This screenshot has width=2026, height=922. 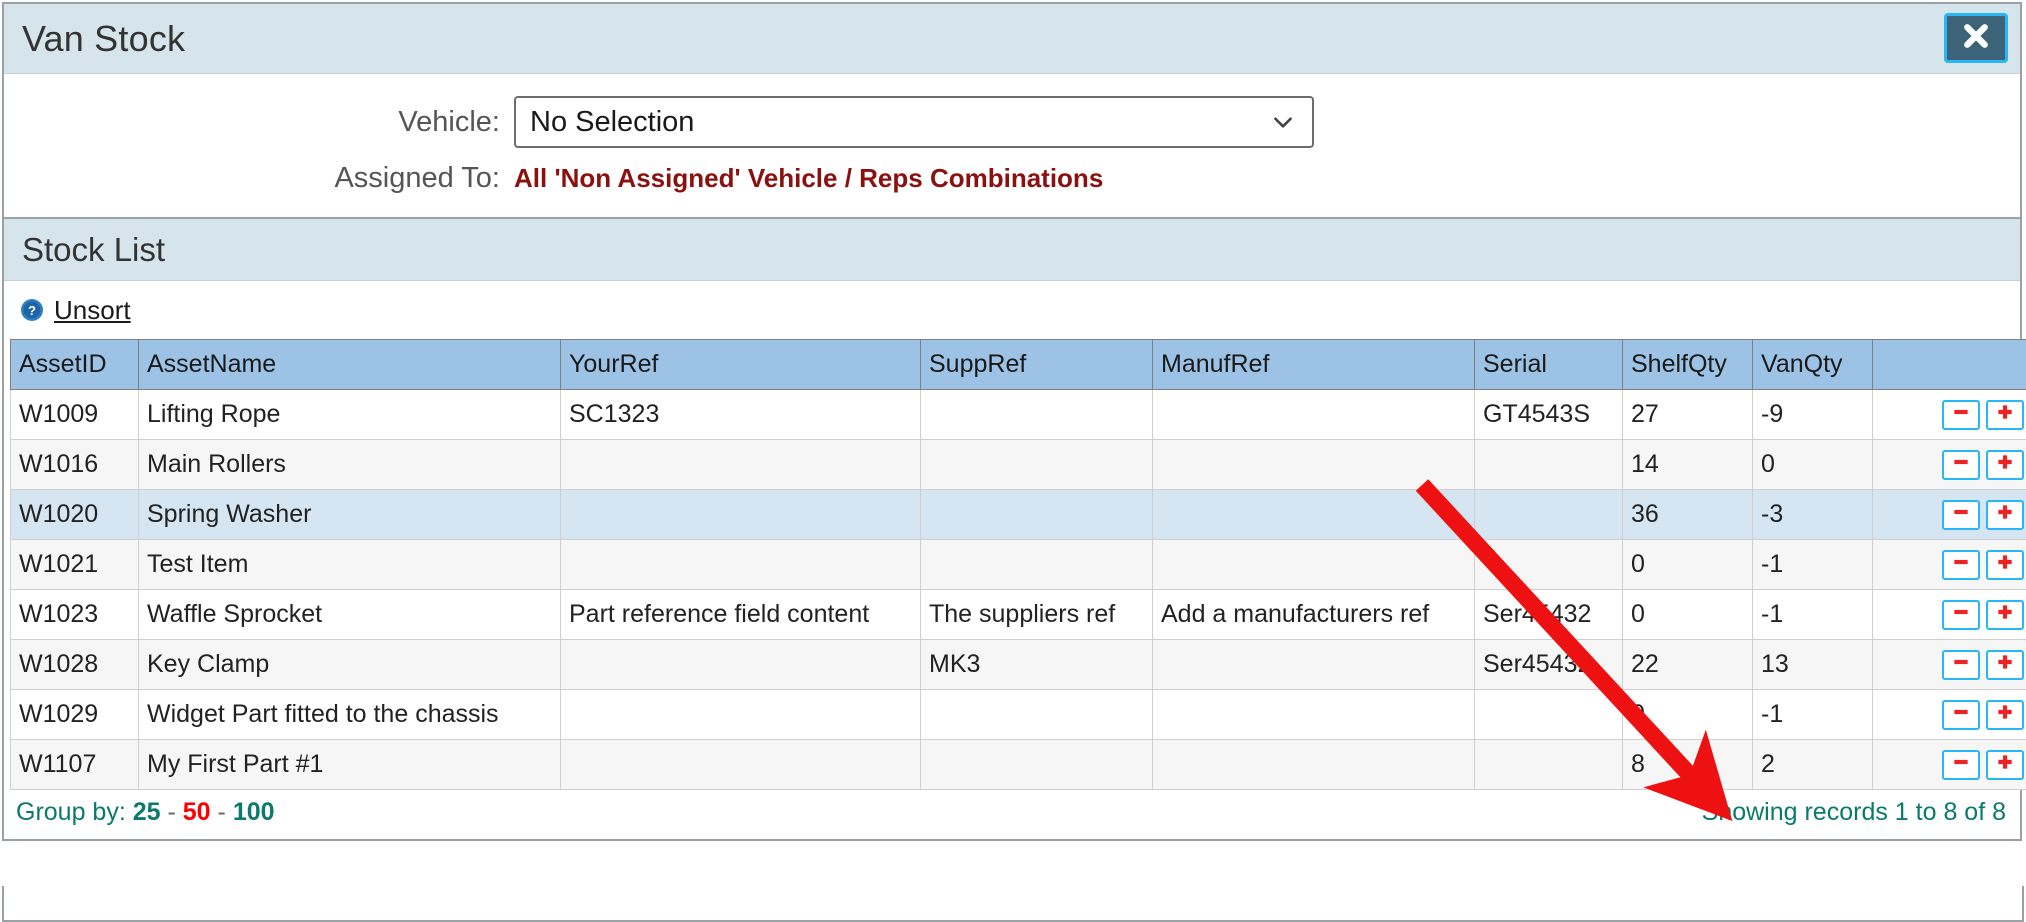 What do you see at coordinates (1018, 764) in the screenshot?
I see `table-row: W1107 My First Part #1 8 2` at bounding box center [1018, 764].